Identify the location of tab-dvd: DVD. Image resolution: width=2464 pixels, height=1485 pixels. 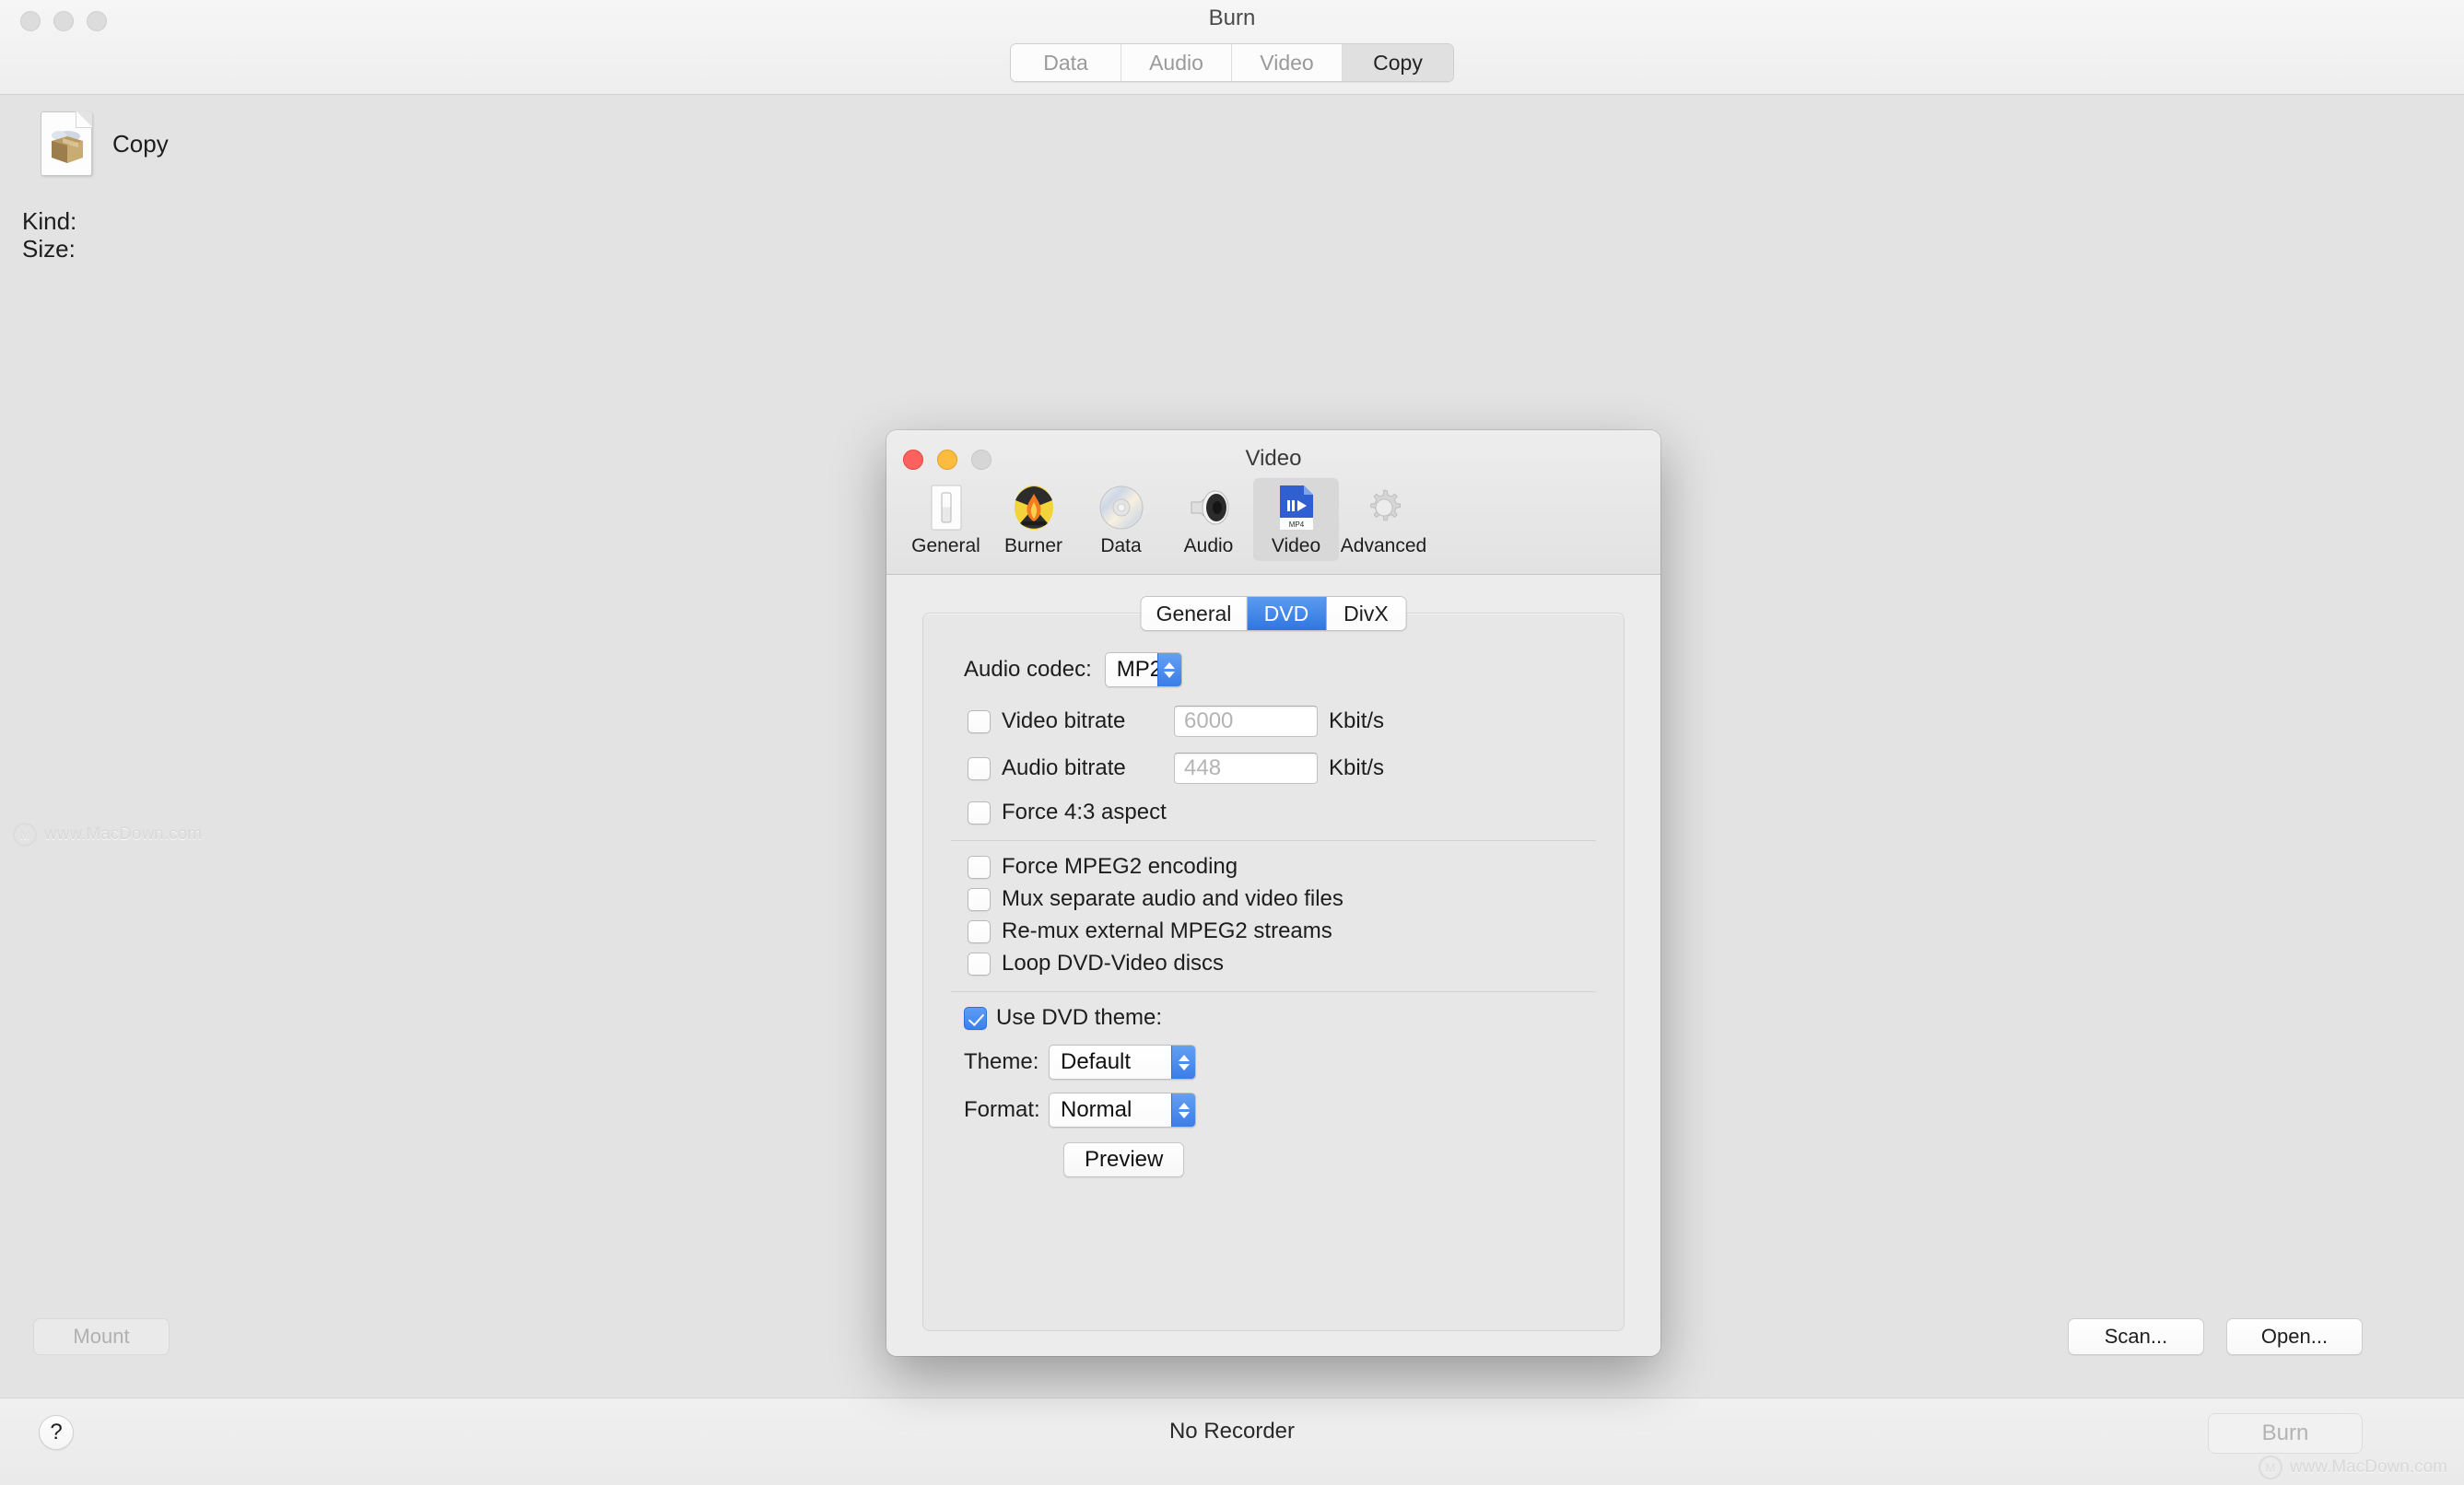
(1287, 613).